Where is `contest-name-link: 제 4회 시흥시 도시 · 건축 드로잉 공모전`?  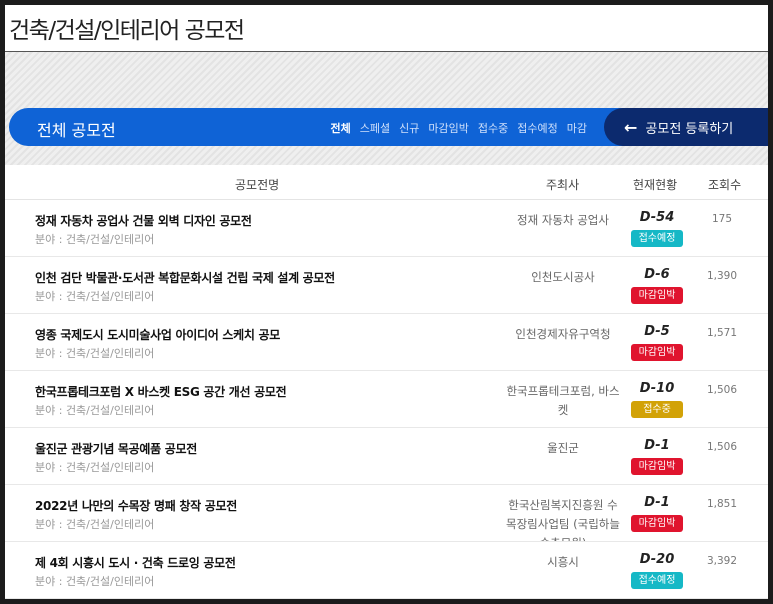 contest-name-link: 제 4회 시흥시 도시 · 건축 드로잉 공모전 is located at coordinates (135, 562).